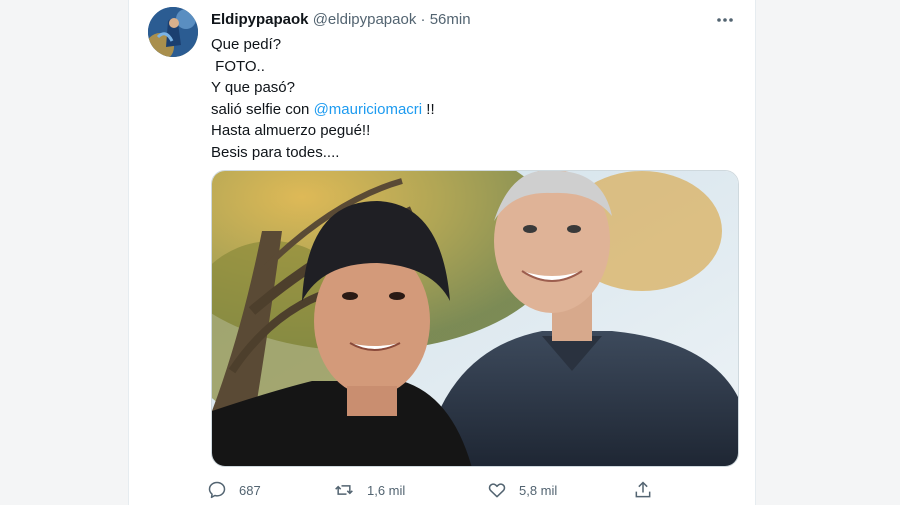 This screenshot has height=505, width=900. What do you see at coordinates (253, 87) in the screenshot?
I see `tweet-line: Y que pasó?` at bounding box center [253, 87].